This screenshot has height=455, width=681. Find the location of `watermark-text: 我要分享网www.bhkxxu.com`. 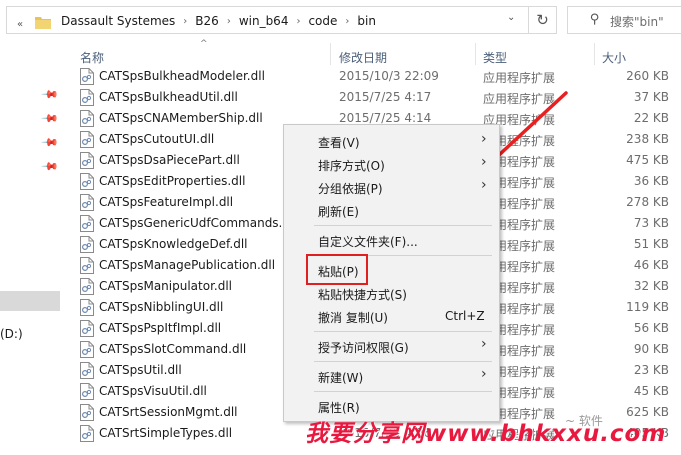

watermark-text: 我要分享网www.bhkxxu.com is located at coordinates (486, 434).